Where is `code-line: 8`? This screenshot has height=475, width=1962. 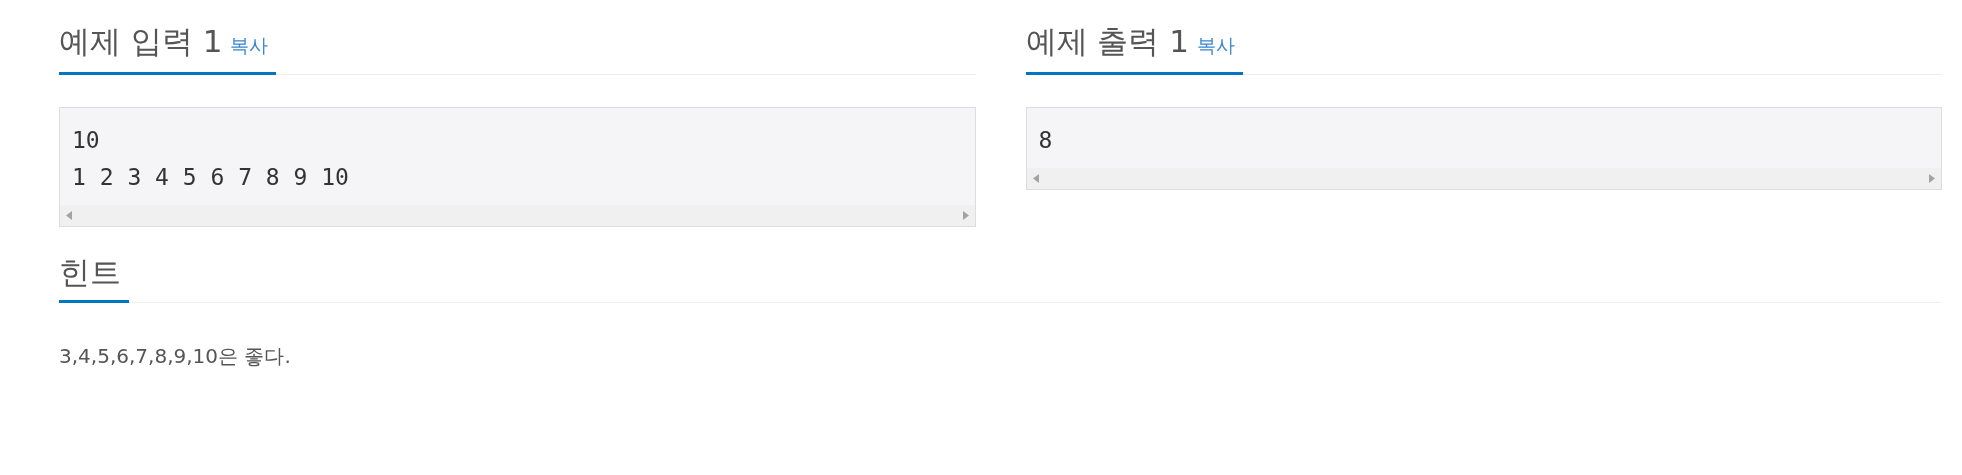
code-line: 8 is located at coordinates (1045, 140).